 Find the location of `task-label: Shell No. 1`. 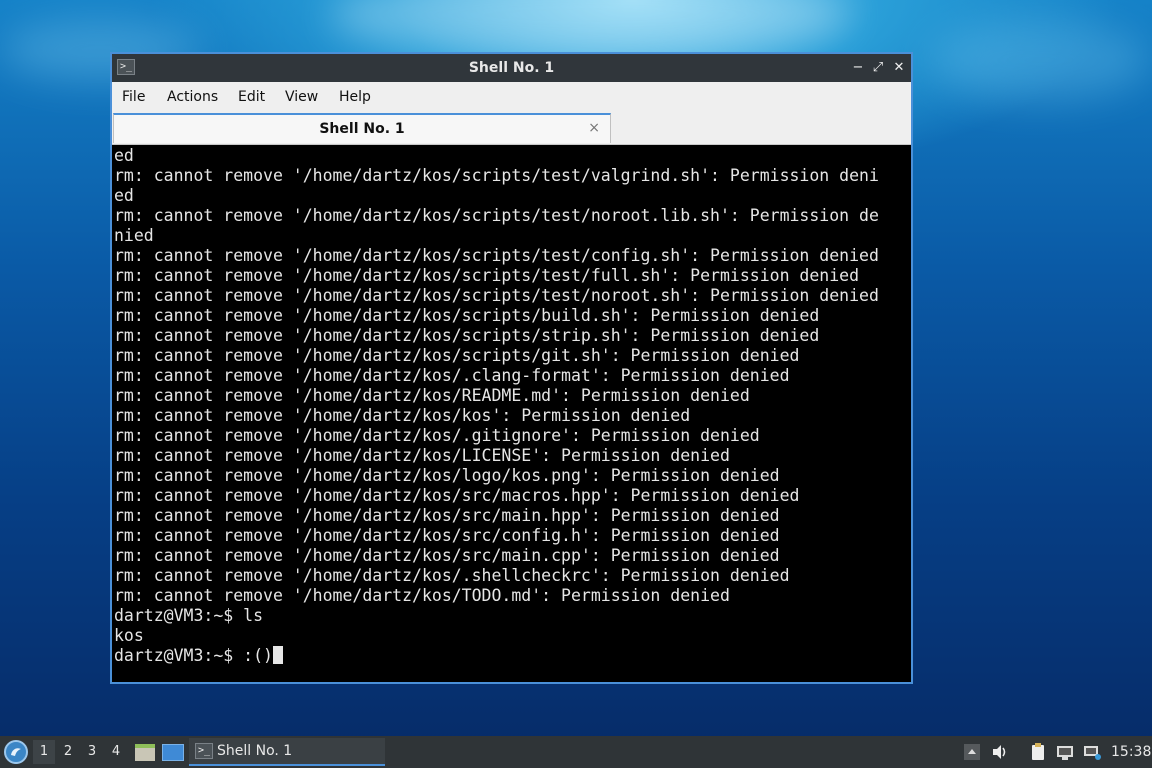

task-label: Shell No. 1 is located at coordinates (255, 751).